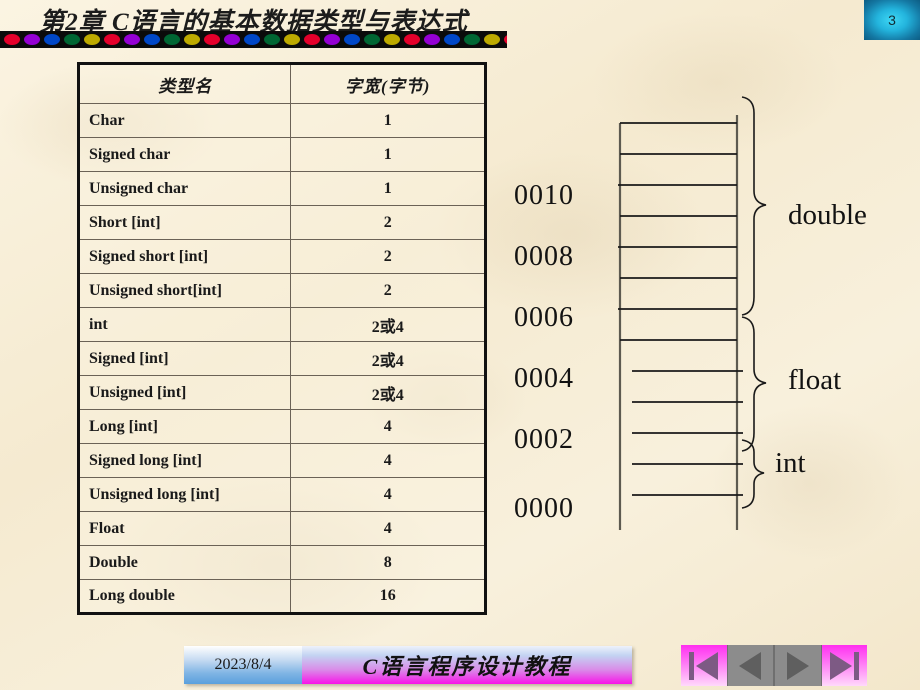 The image size is (920, 690). Describe the element at coordinates (253, 24) in the screenshot. I see `slide-title-block: 第2章 C语言的基本数据类型与表达式` at that location.